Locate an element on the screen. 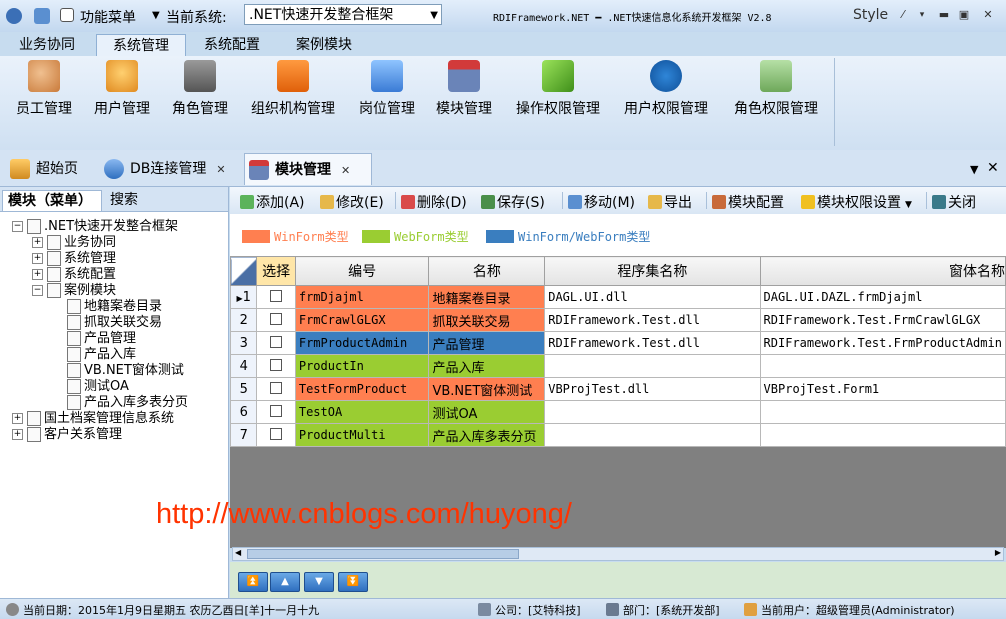 The width and height of the screenshot is (1006, 619). cell-code: TestFormProduct is located at coordinates (362, 389).